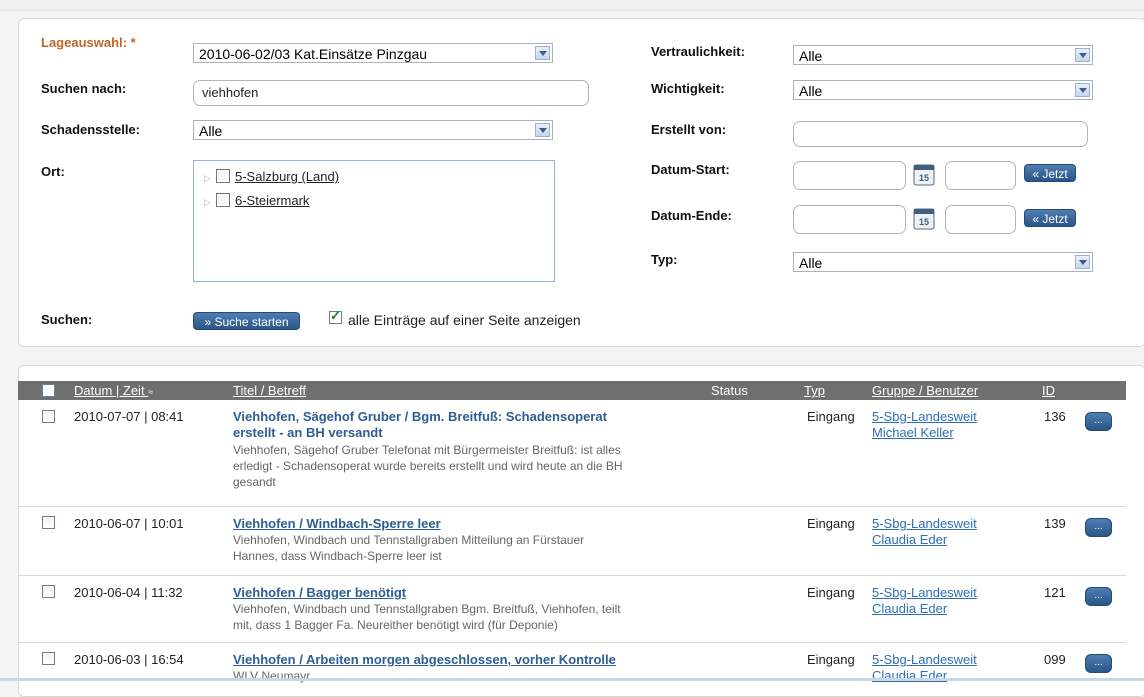 The height and width of the screenshot is (697, 1144). Describe the element at coordinates (940, 134) in the screenshot. I see `erstellt-von-input` at that location.